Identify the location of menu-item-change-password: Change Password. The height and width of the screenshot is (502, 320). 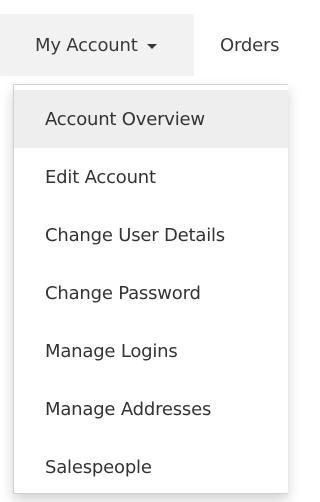
(151, 293).